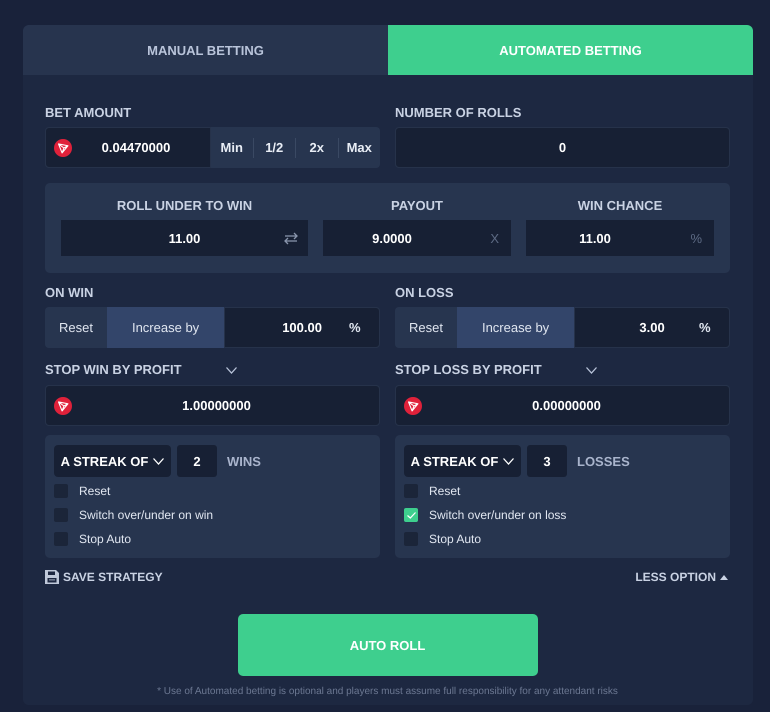  What do you see at coordinates (105, 577) in the screenshot?
I see `save-strategy-button: SAVE STRATEGY` at bounding box center [105, 577].